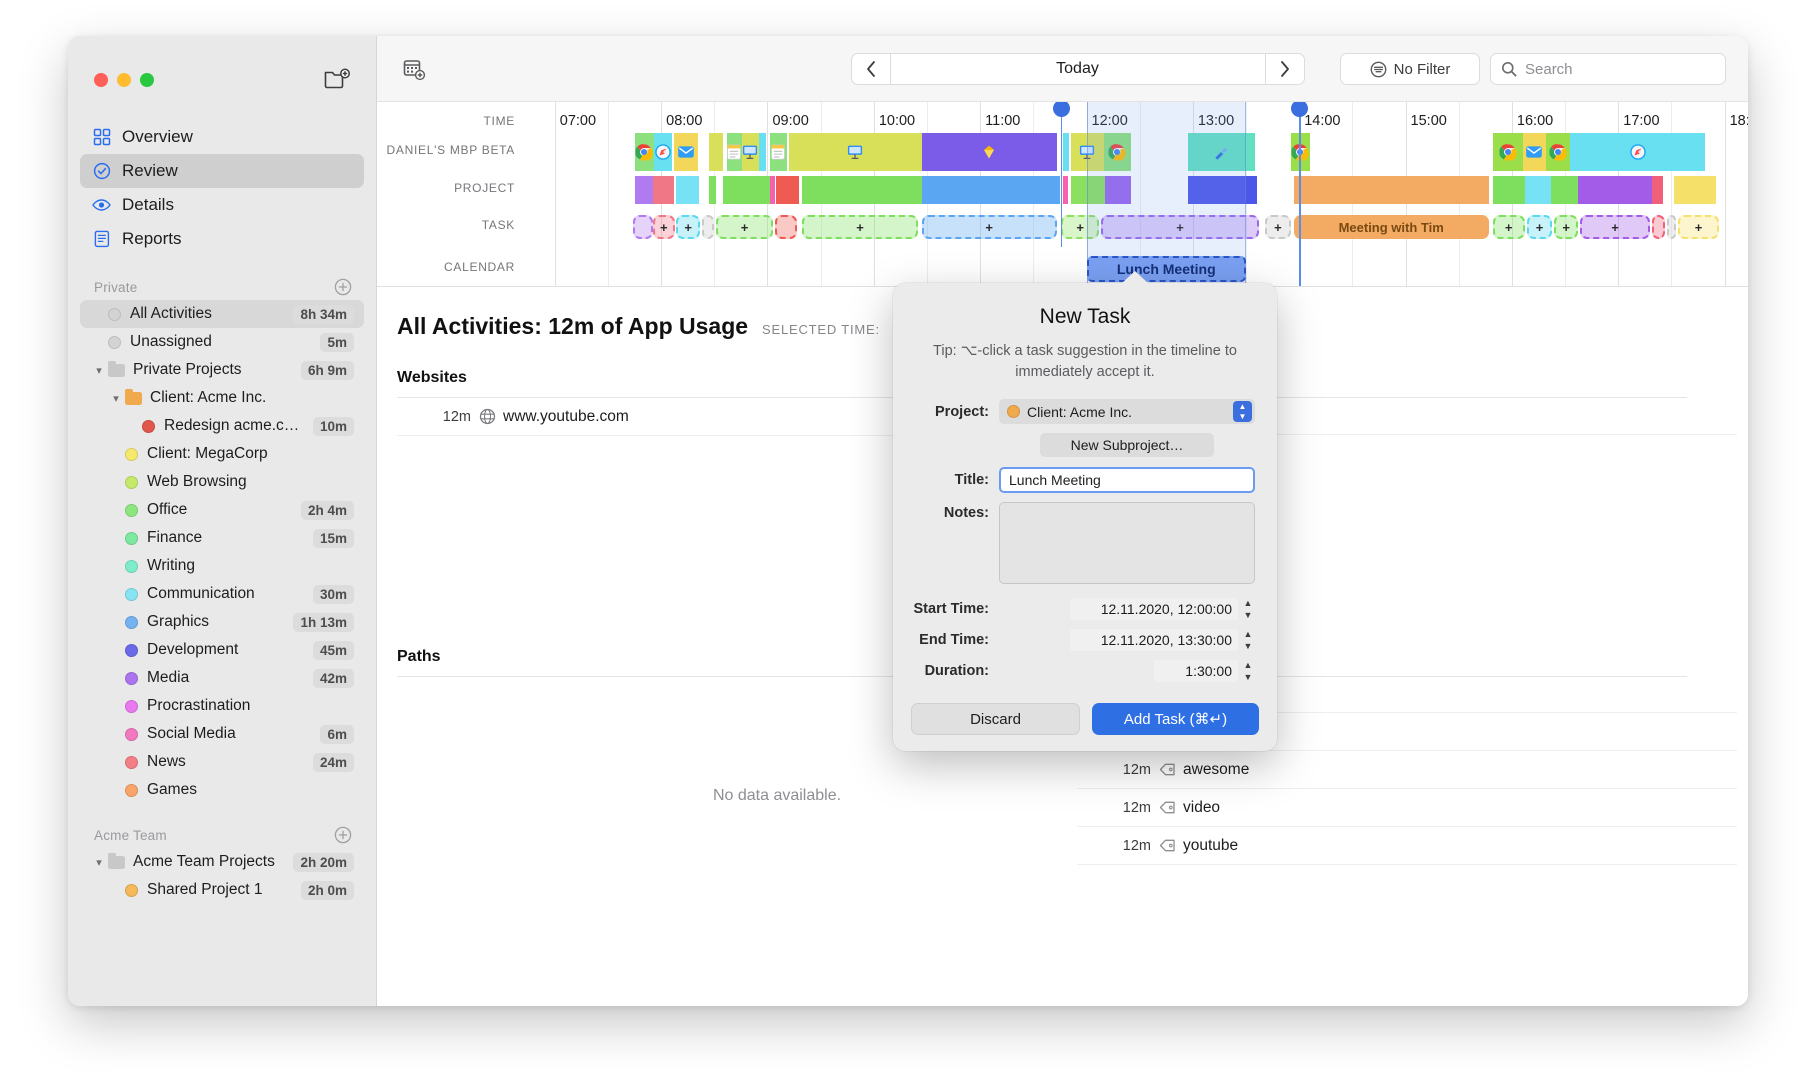  Describe the element at coordinates (222, 706) in the screenshot. I see `project-row: ▾Procrastination` at that location.